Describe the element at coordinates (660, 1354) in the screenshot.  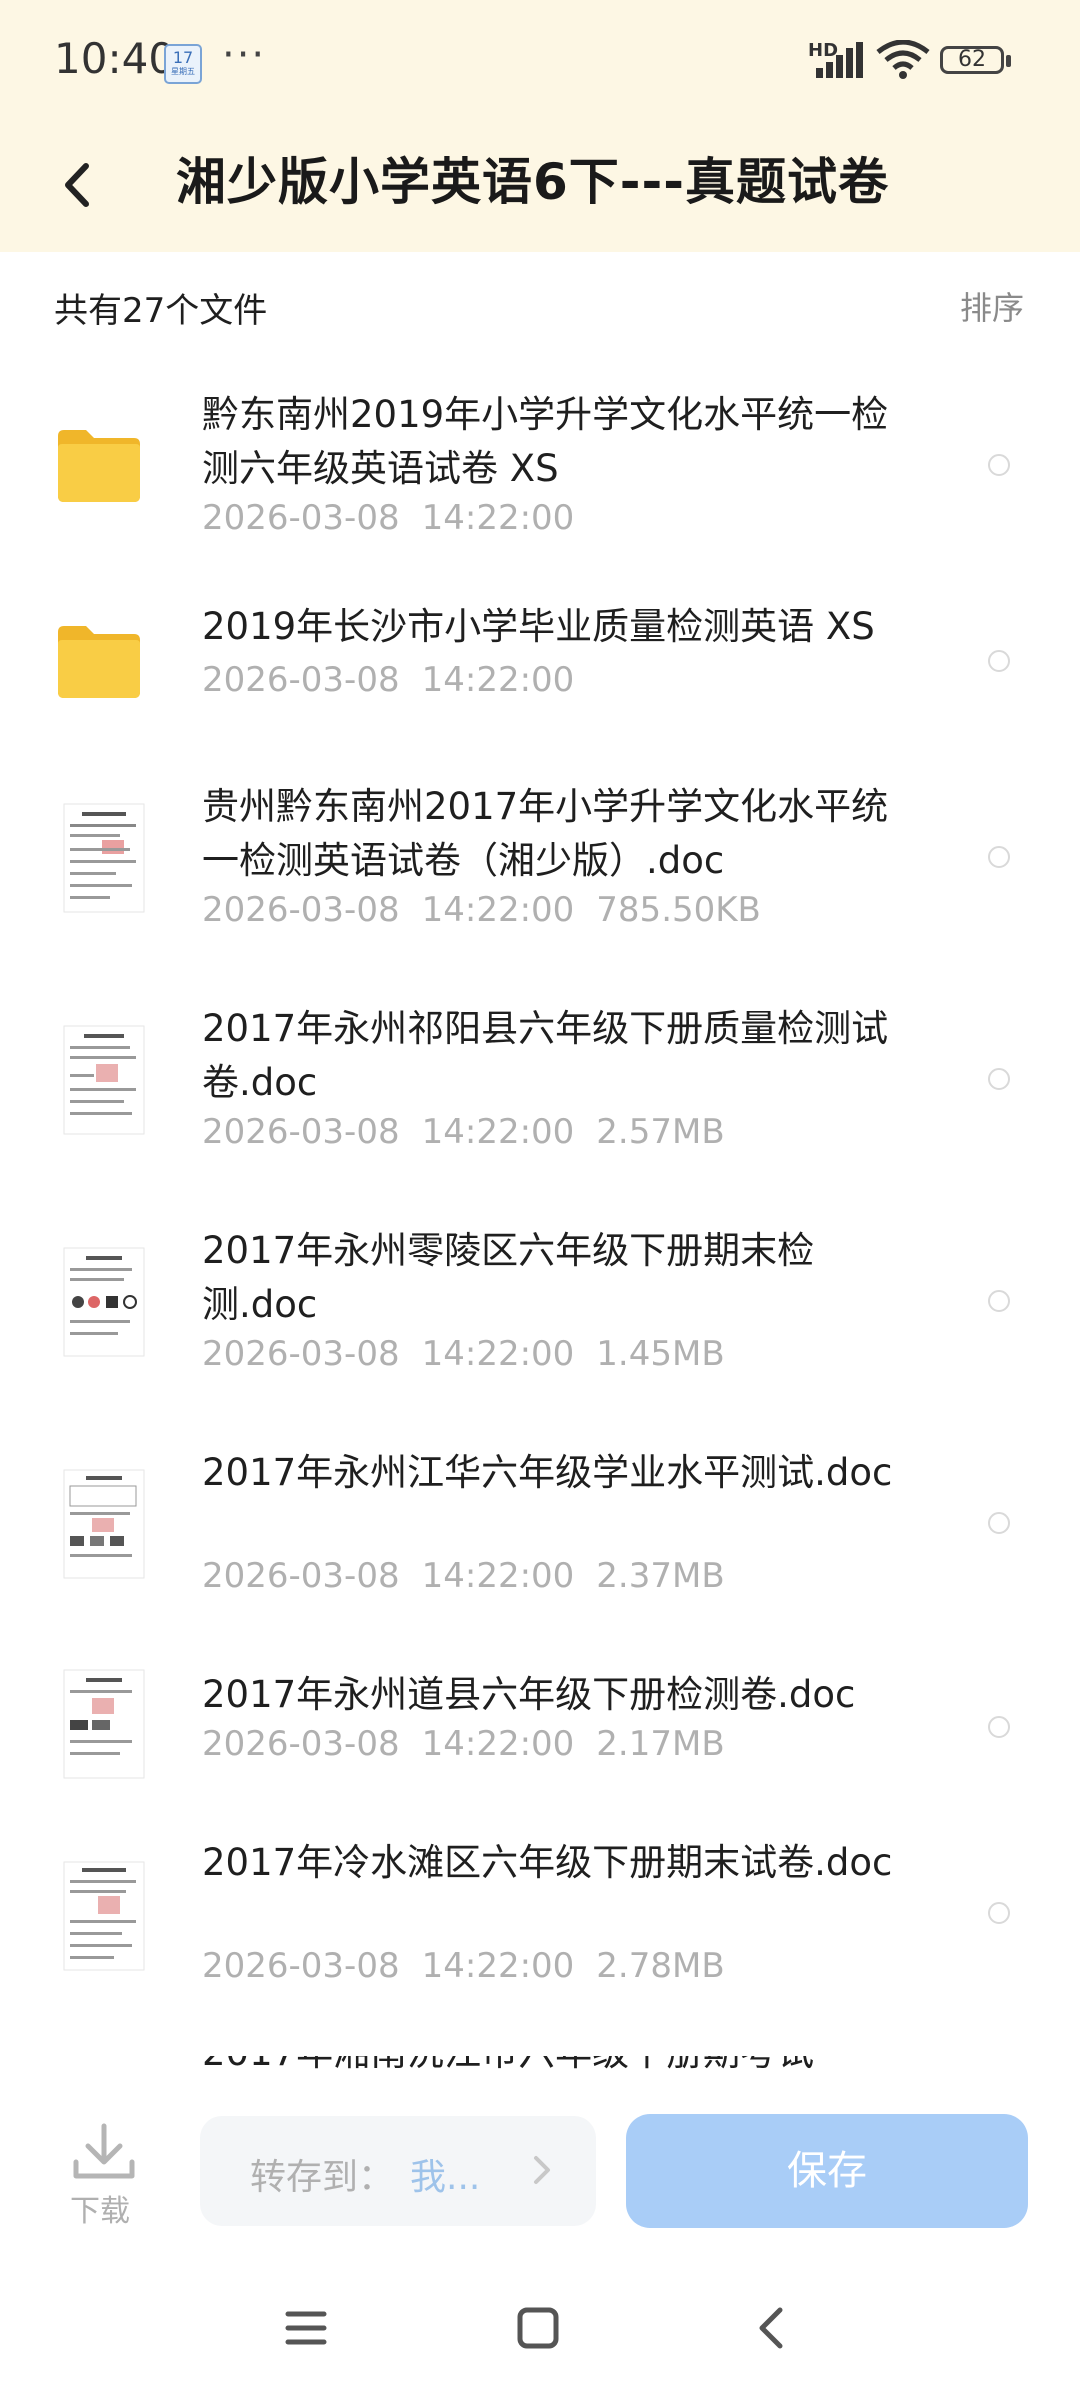
I see `file-size: 1.45MB` at that location.